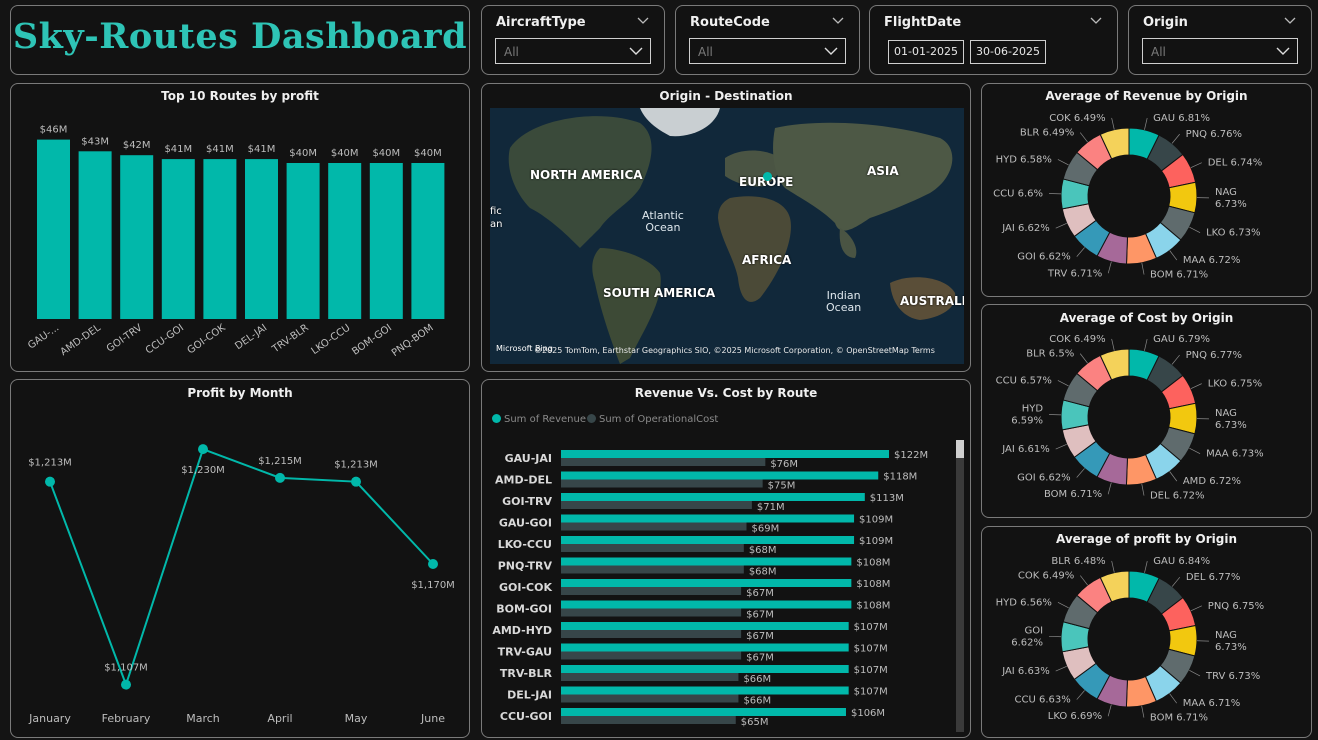 The width and height of the screenshot is (1318, 740). Describe the element at coordinates (240, 40) in the screenshot. I see `title-card: Sky-Routes Dashboard` at that location.